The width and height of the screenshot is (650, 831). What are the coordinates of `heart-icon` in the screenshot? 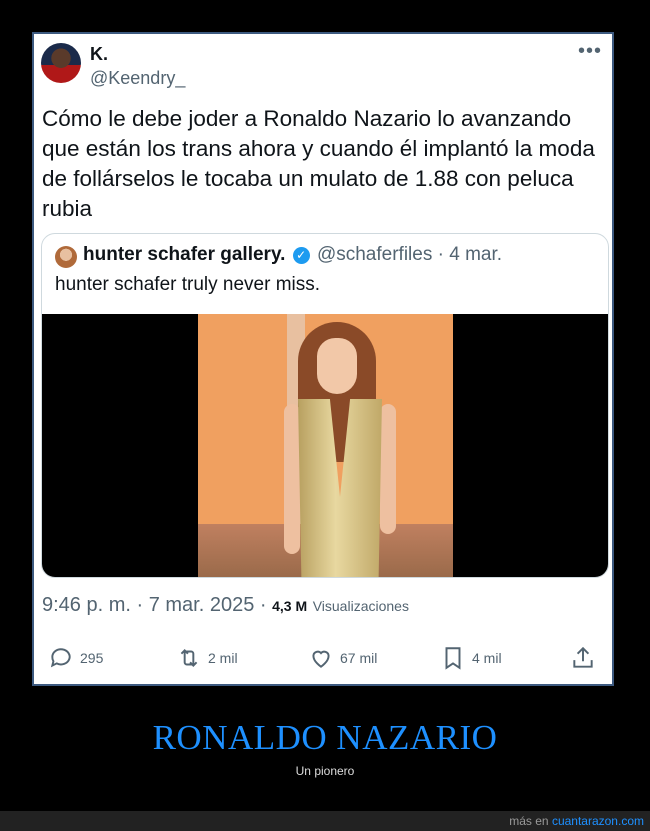 It's located at (321, 659).